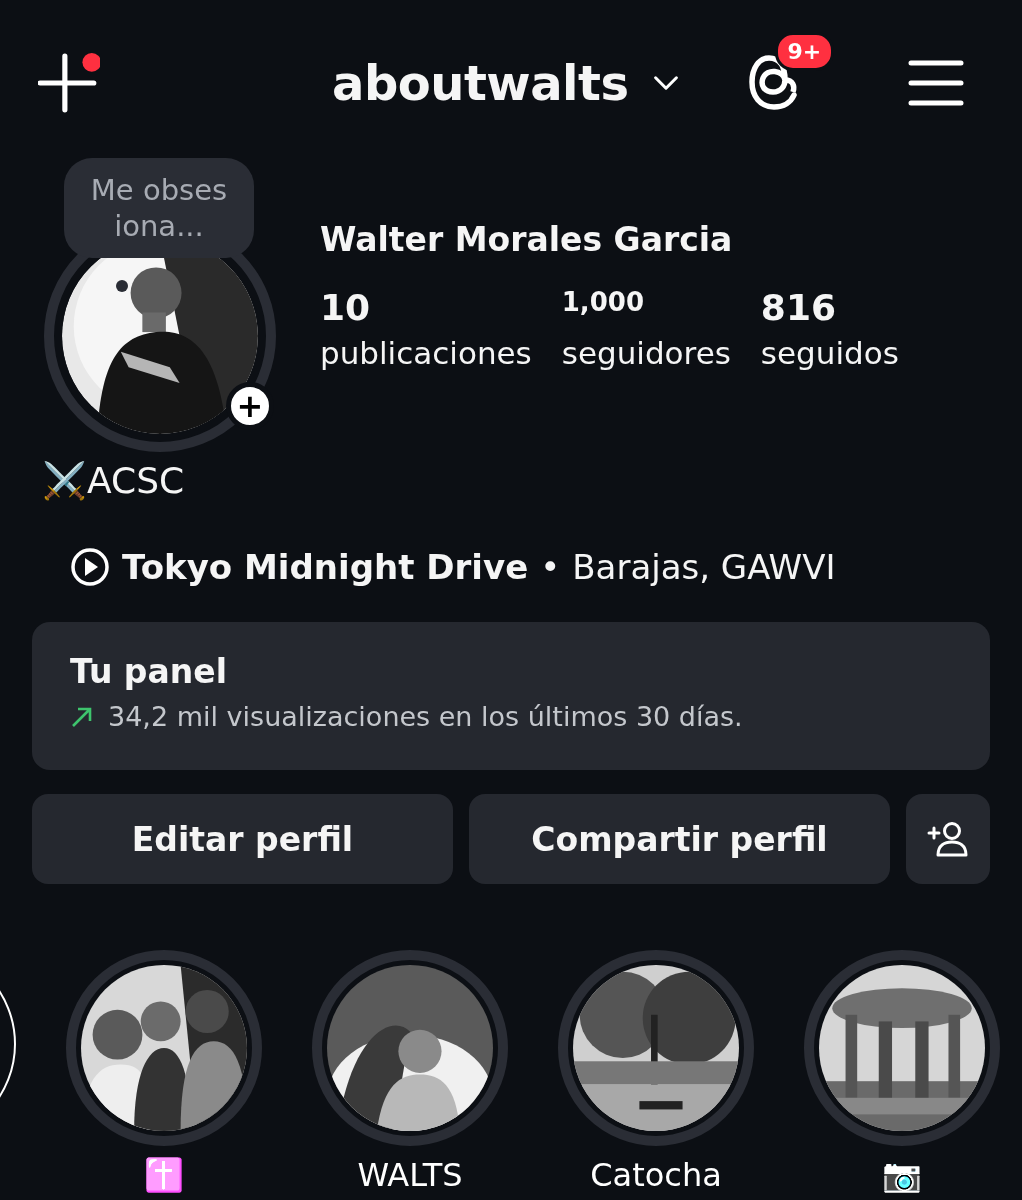  I want to click on stat-count: 816, so click(829, 311).